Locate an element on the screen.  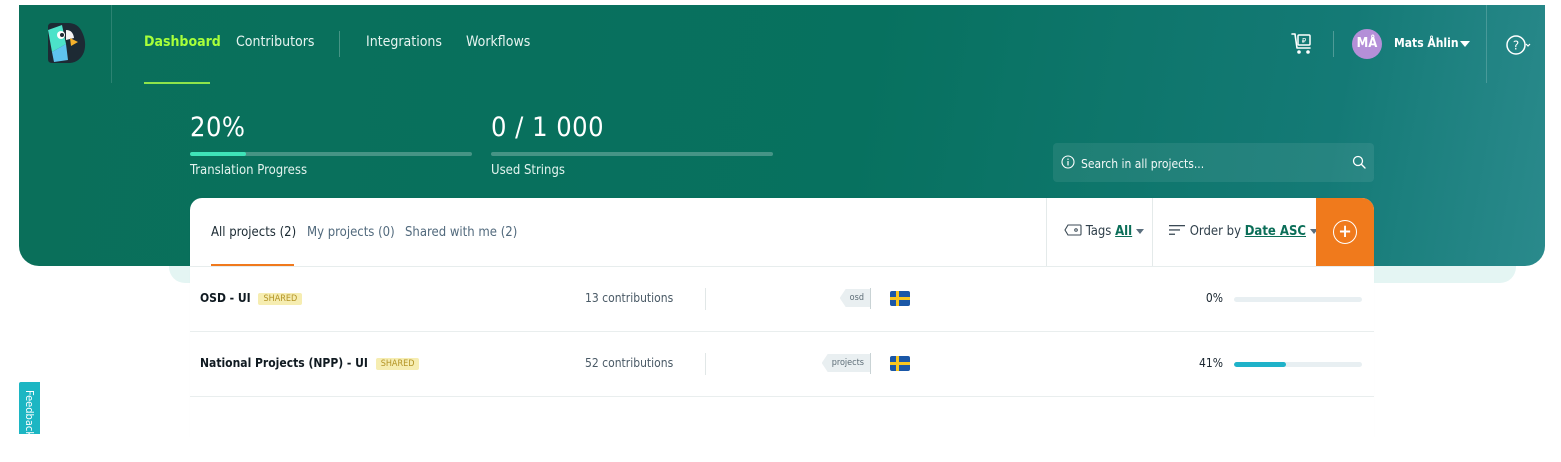
avatar: MÅ is located at coordinates (1367, 44).